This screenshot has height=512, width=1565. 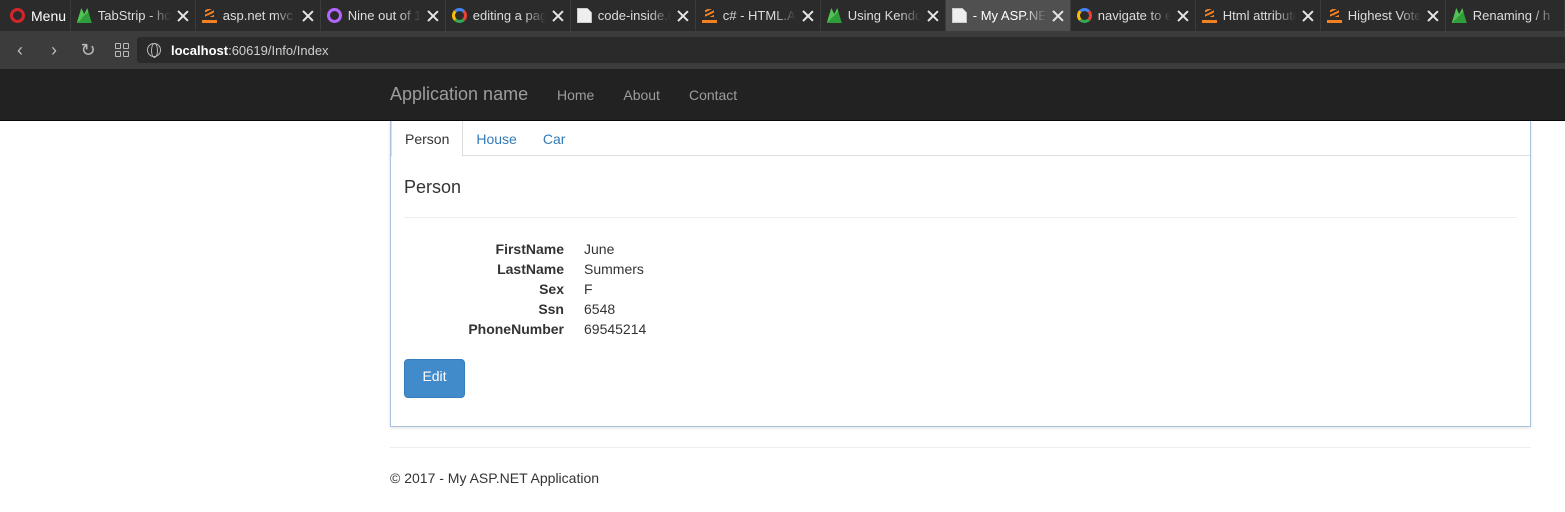 I want to click on link-icon, so click(x=334, y=15).